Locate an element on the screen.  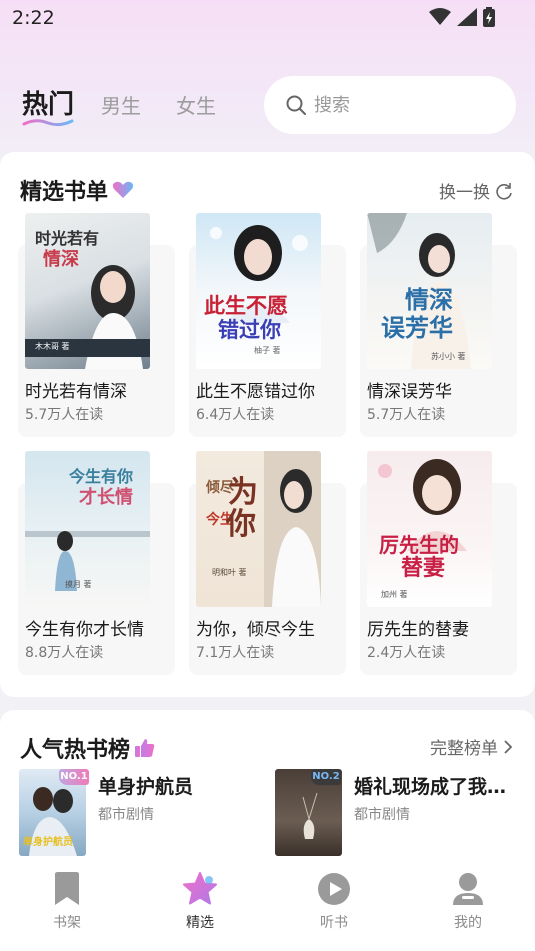
cover-author: 明和叶 著 is located at coordinates (229, 572).